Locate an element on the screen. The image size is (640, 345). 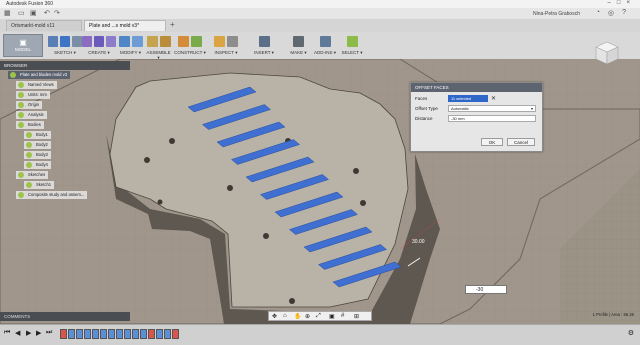
ribbon-group-label: MODIFY ▾ is located at coordinates (130, 53).